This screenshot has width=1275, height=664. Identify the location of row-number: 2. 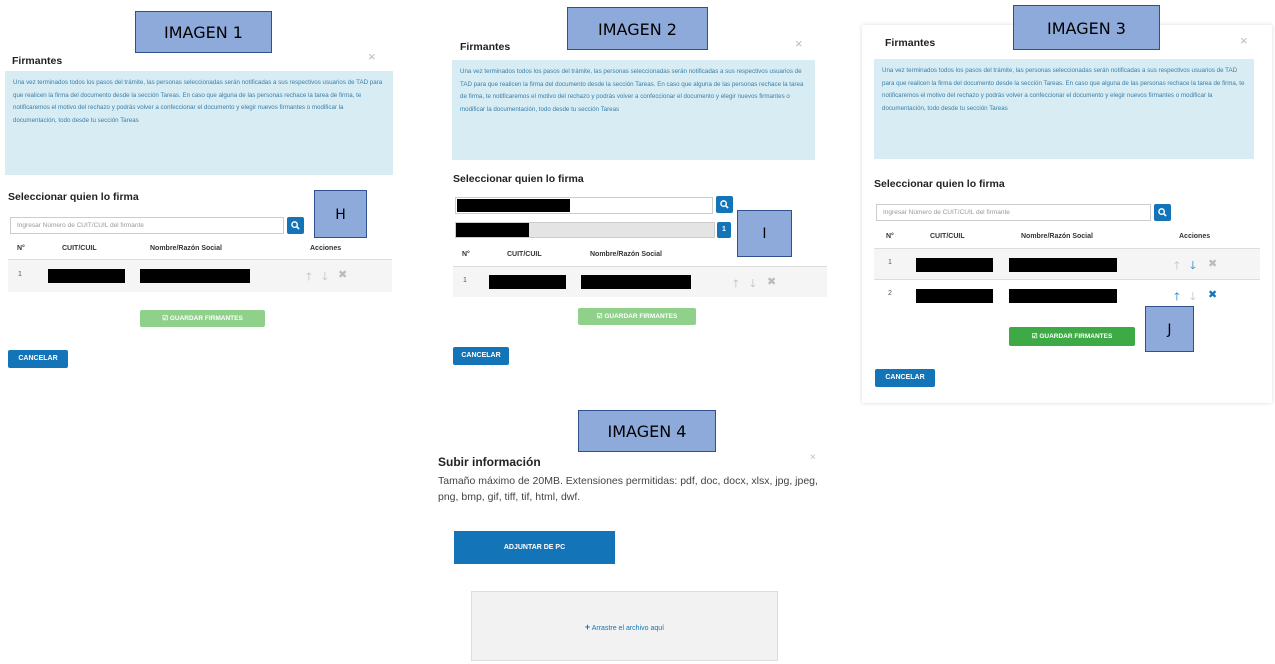
(890, 293).